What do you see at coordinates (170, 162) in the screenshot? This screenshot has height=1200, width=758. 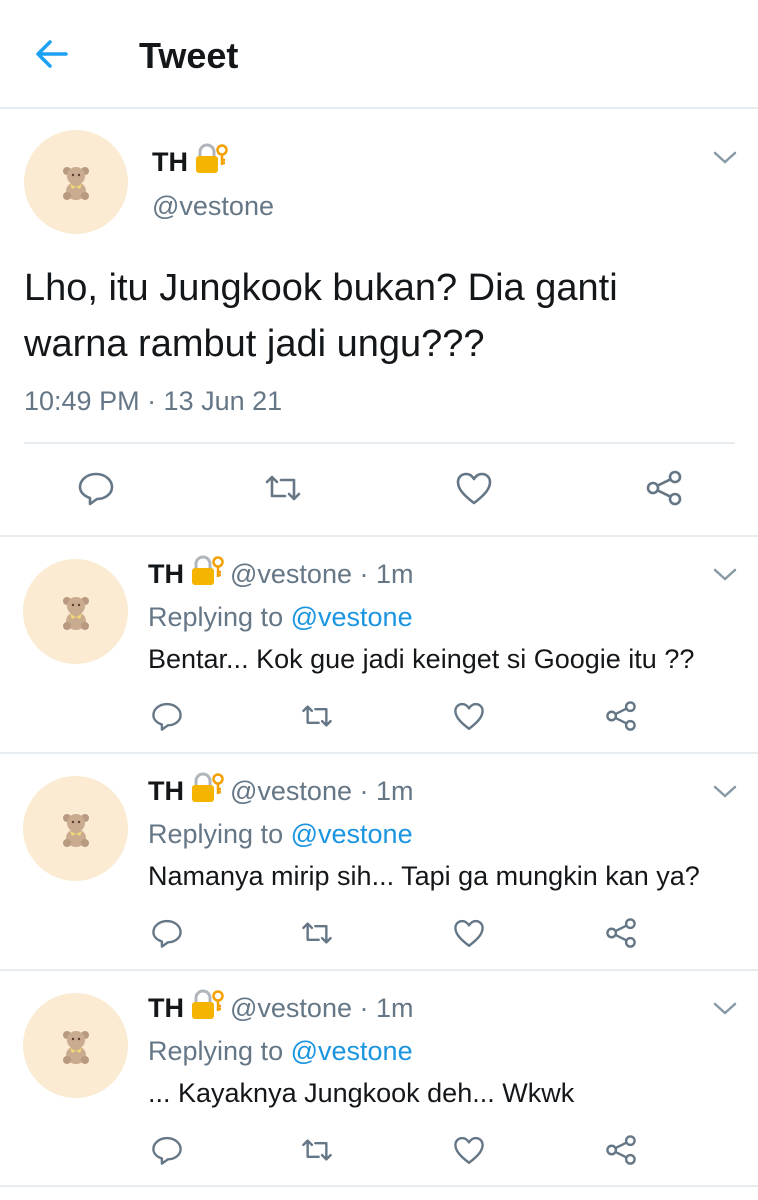 I see `author-name-text: TH` at bounding box center [170, 162].